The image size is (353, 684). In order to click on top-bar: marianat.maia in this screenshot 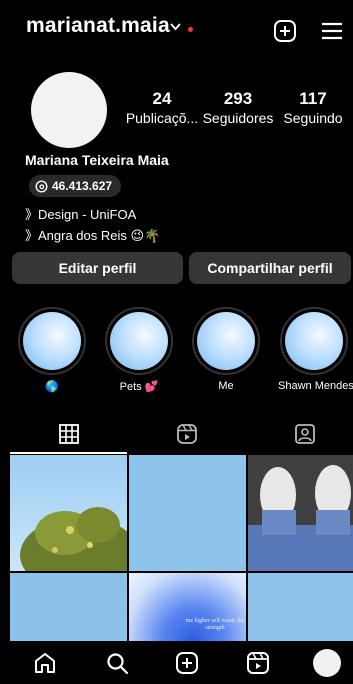, I will do `click(176, 30)`.